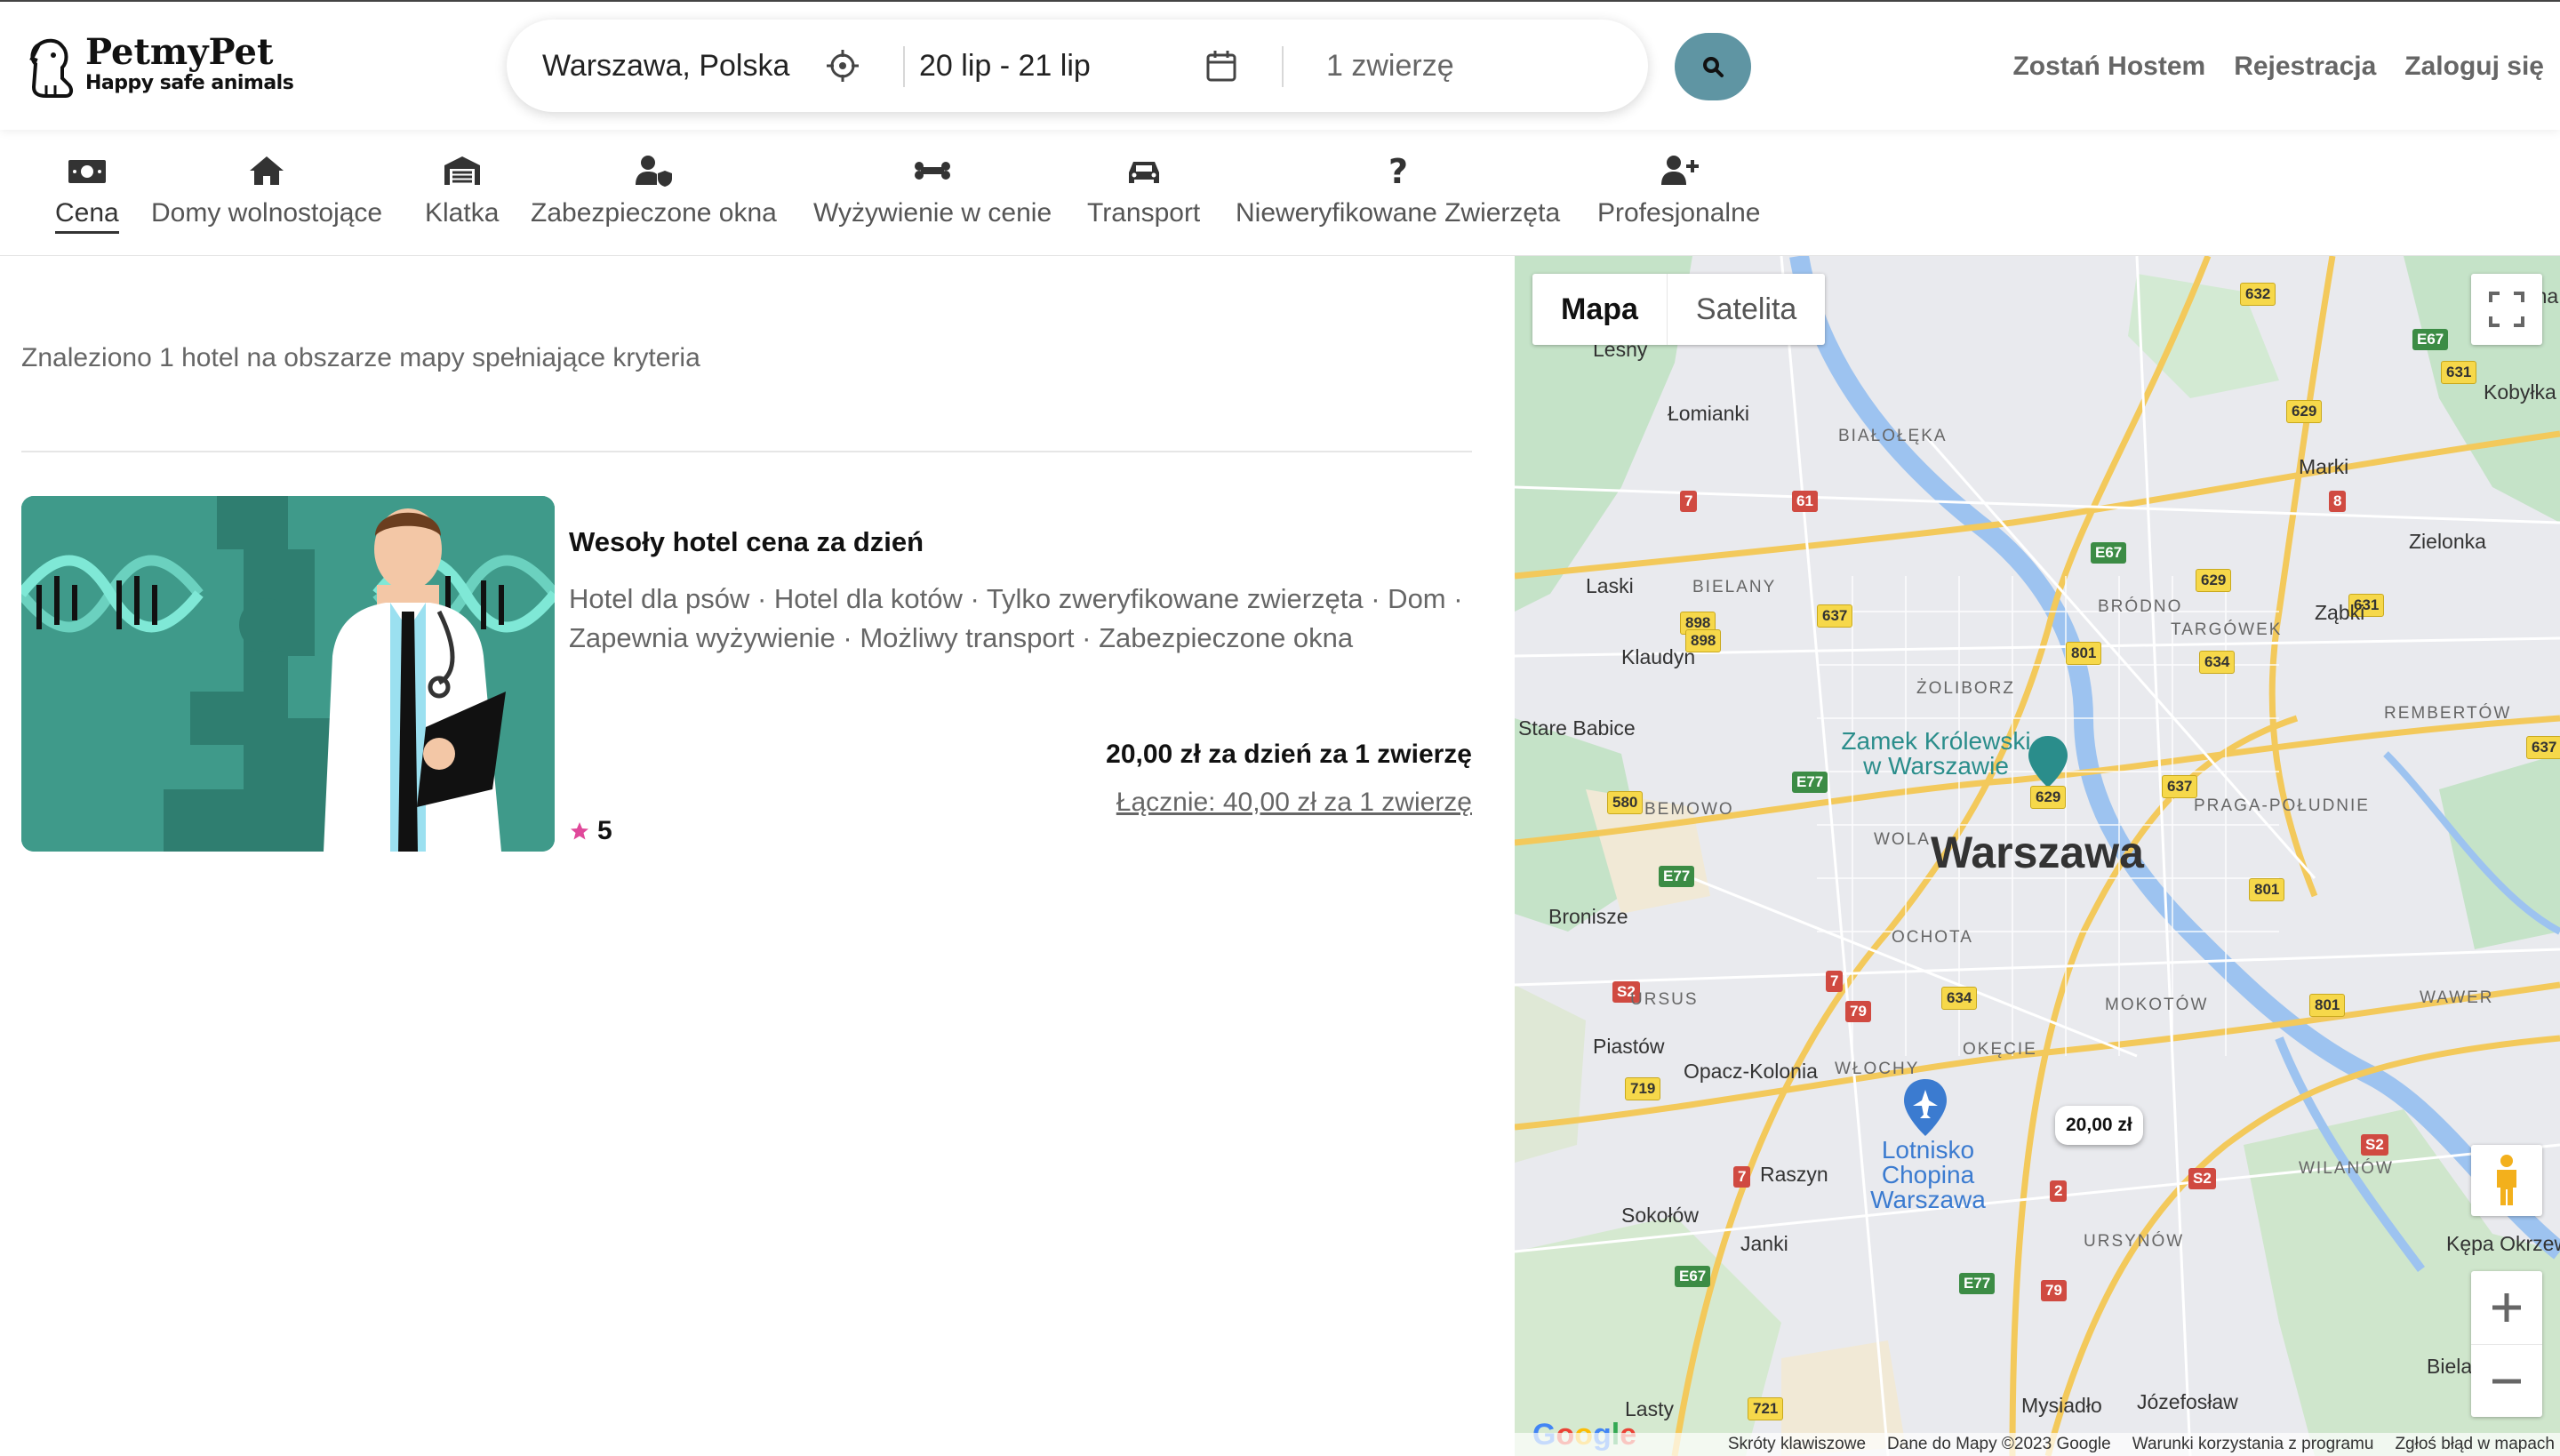 The width and height of the screenshot is (2560, 1456). Describe the element at coordinates (746, 542) in the screenshot. I see `hotel-title: Wesoły hotel cena za dzień` at that location.